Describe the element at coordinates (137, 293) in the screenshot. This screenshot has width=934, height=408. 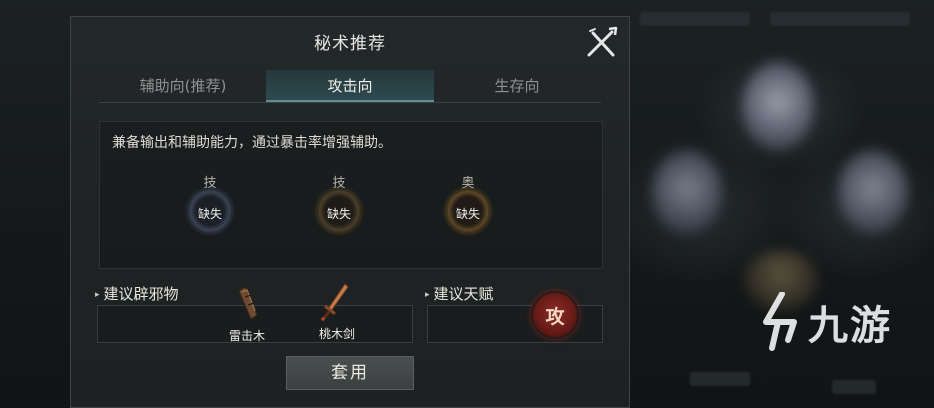
I see `exorcism-heading: 建议辟邪物` at that location.